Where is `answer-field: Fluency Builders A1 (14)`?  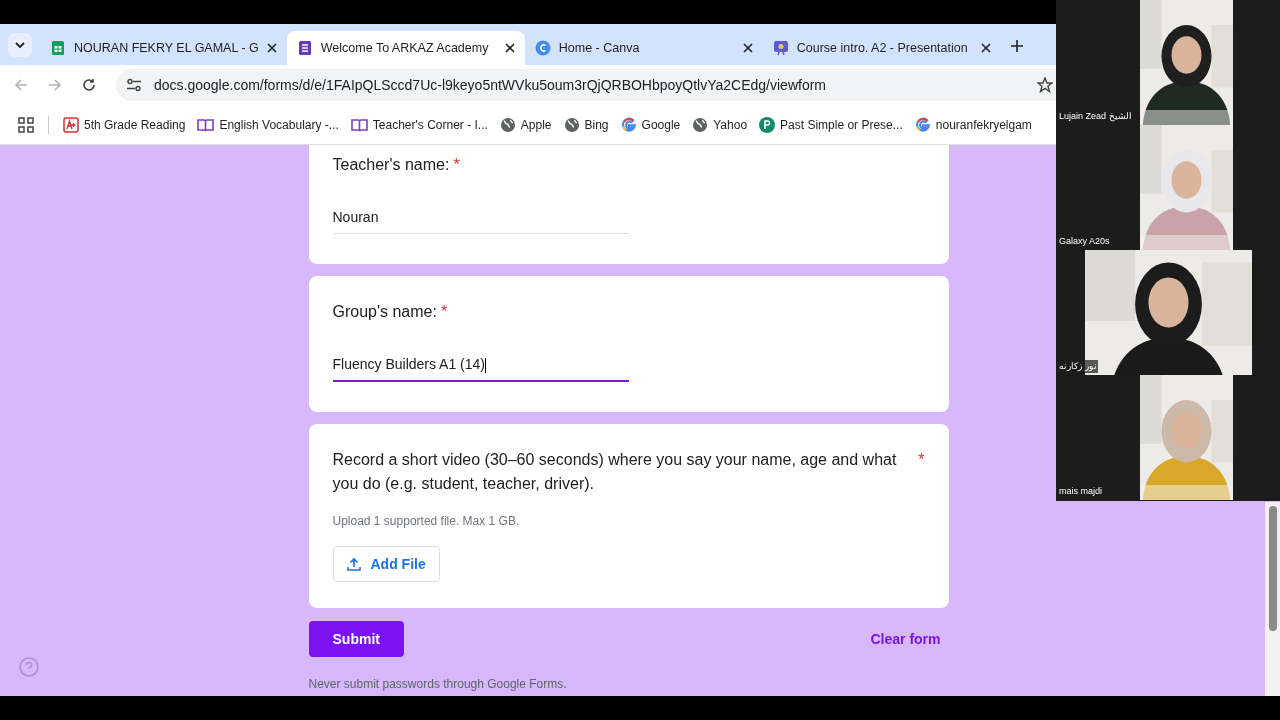
answer-field: Fluency Builders A1 (14) is located at coordinates (480, 368).